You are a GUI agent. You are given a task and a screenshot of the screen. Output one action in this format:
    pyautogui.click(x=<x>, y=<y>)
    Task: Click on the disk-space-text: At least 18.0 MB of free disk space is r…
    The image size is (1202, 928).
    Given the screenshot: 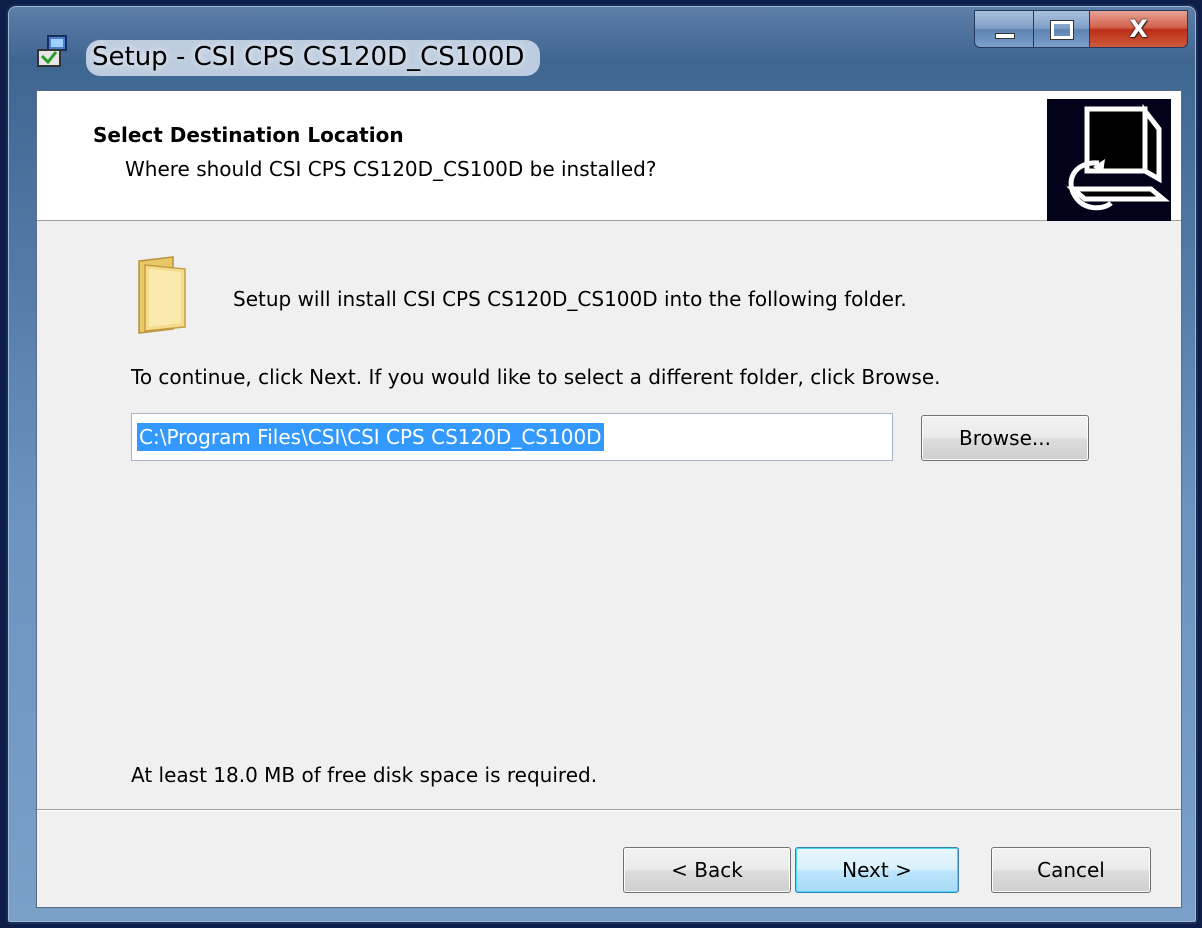 What is the action you would take?
    pyautogui.click(x=364, y=775)
    